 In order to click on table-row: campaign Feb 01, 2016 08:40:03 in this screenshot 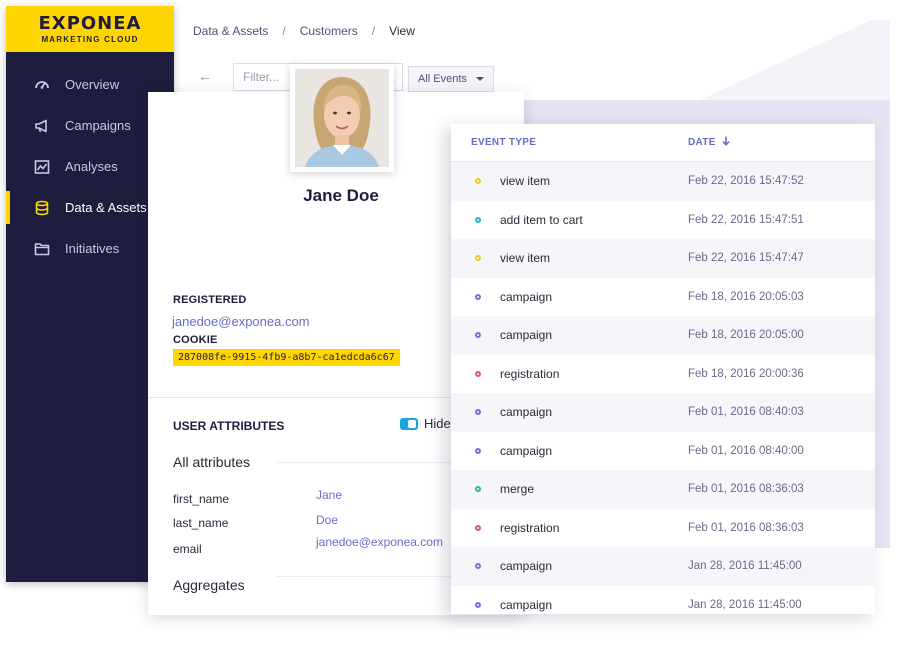, I will do `click(663, 412)`.